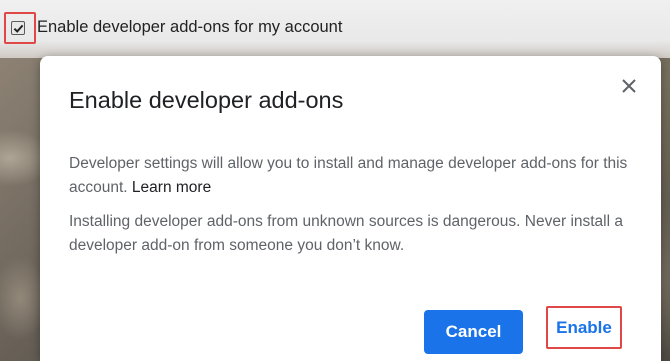 The width and height of the screenshot is (670, 361). Describe the element at coordinates (206, 100) in the screenshot. I see `dialog-title: Enable developer add-ons` at that location.